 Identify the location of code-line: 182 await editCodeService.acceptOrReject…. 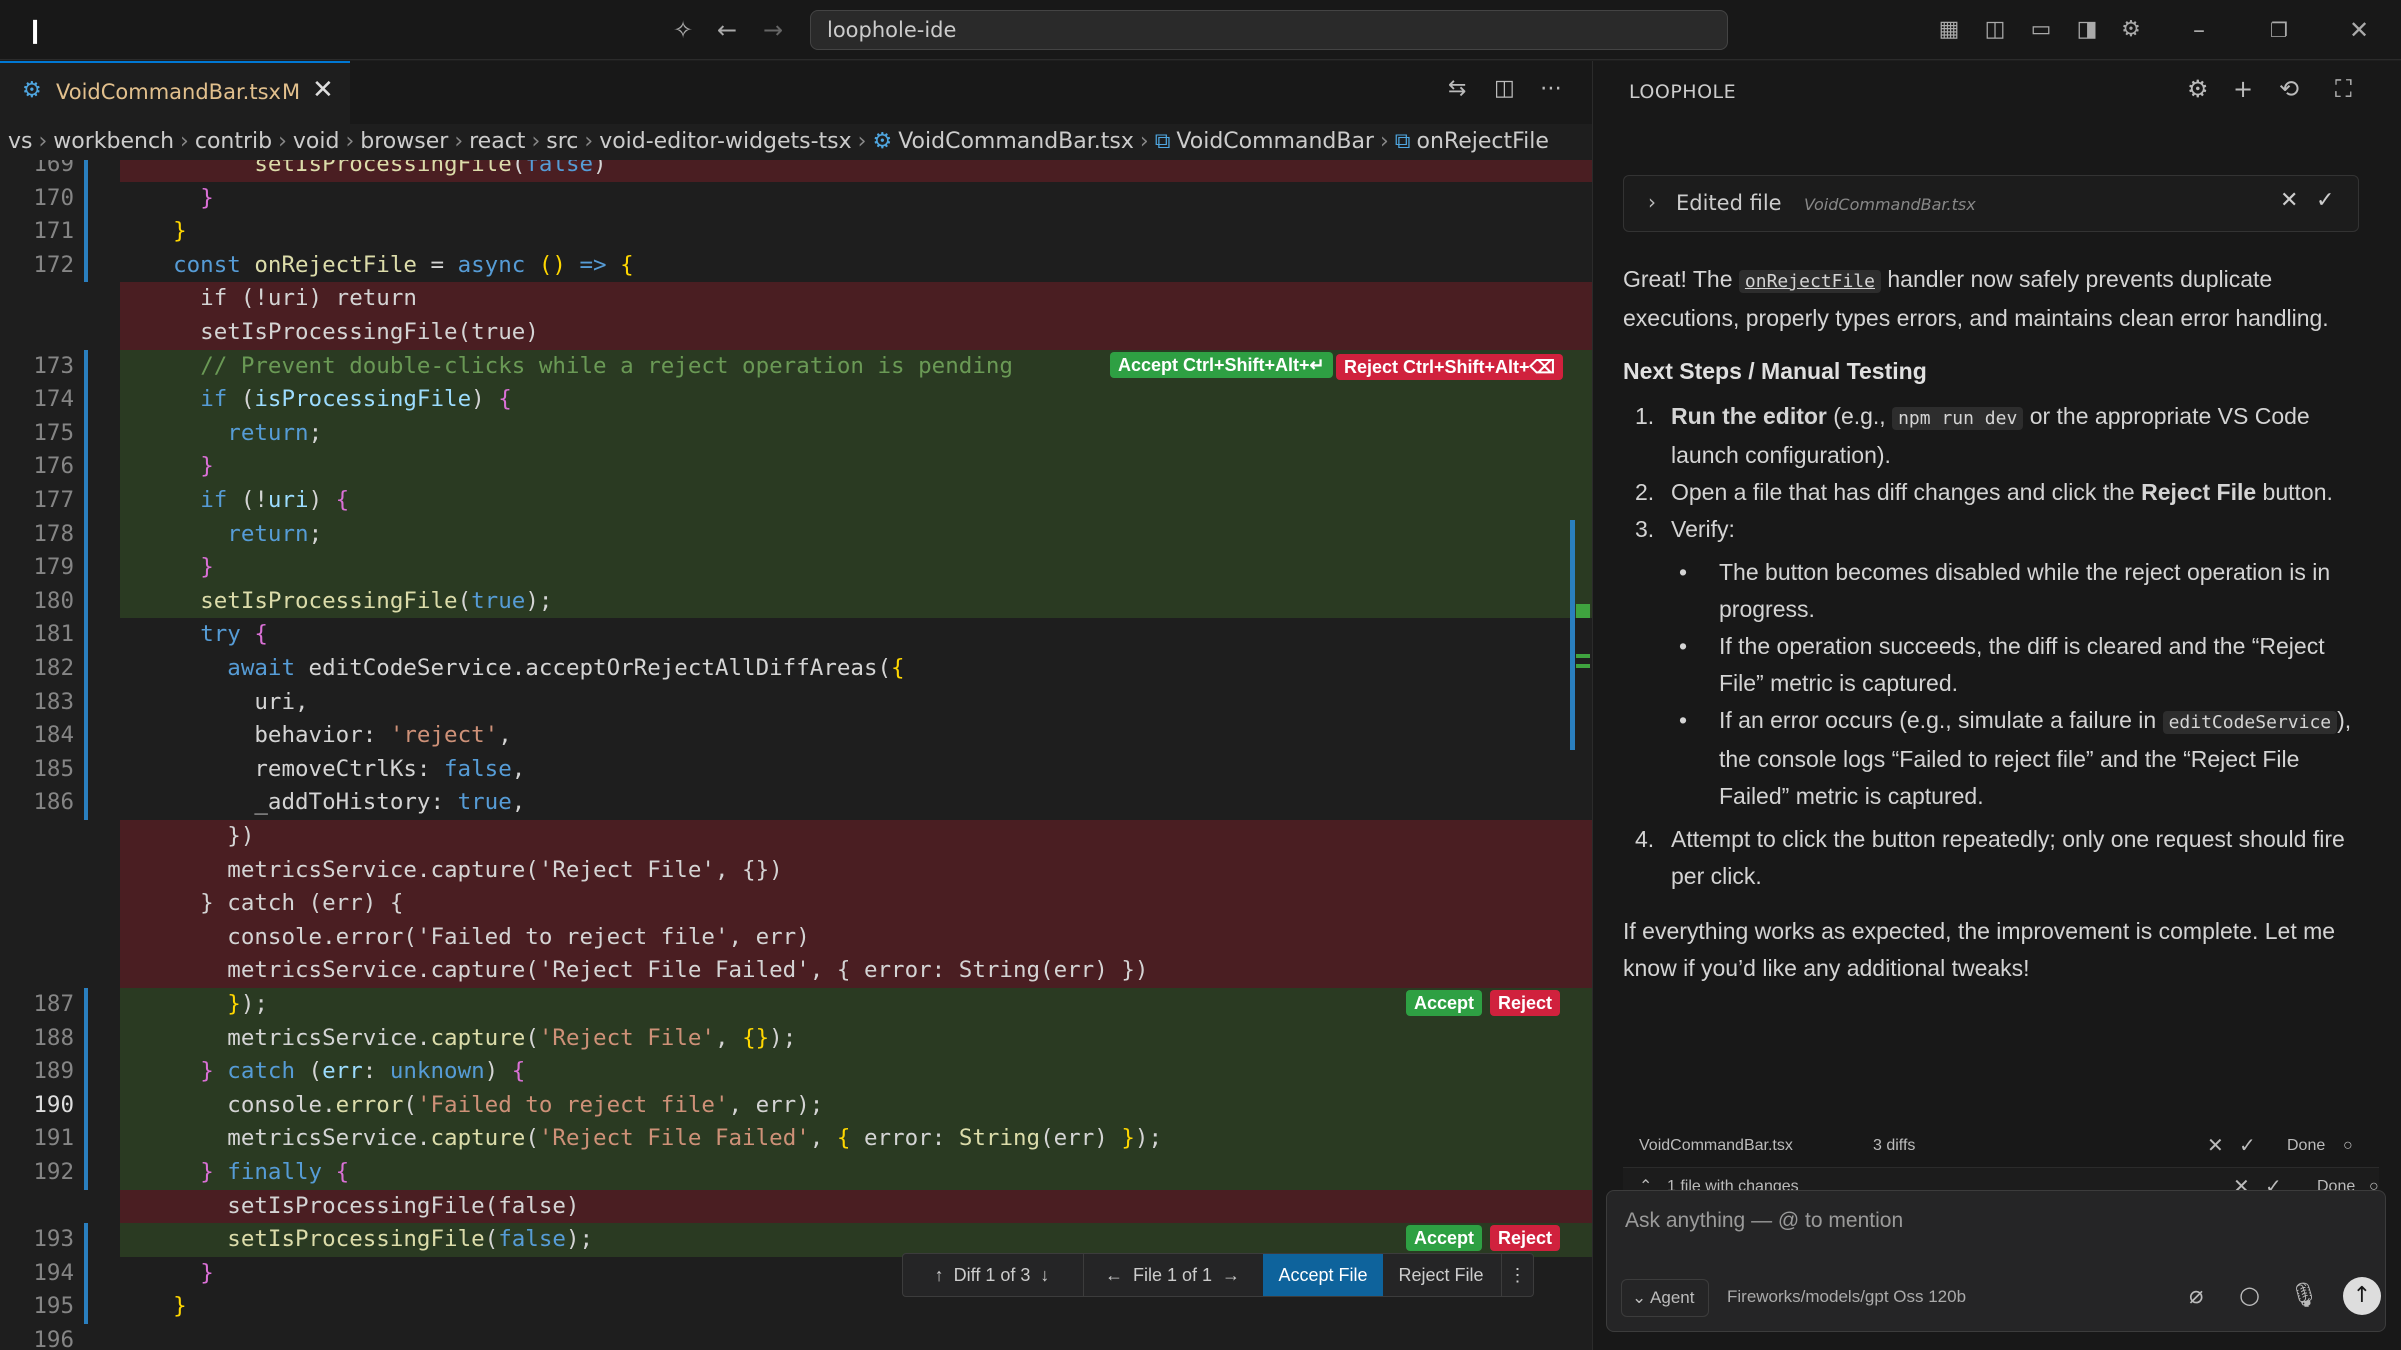
(796, 669).